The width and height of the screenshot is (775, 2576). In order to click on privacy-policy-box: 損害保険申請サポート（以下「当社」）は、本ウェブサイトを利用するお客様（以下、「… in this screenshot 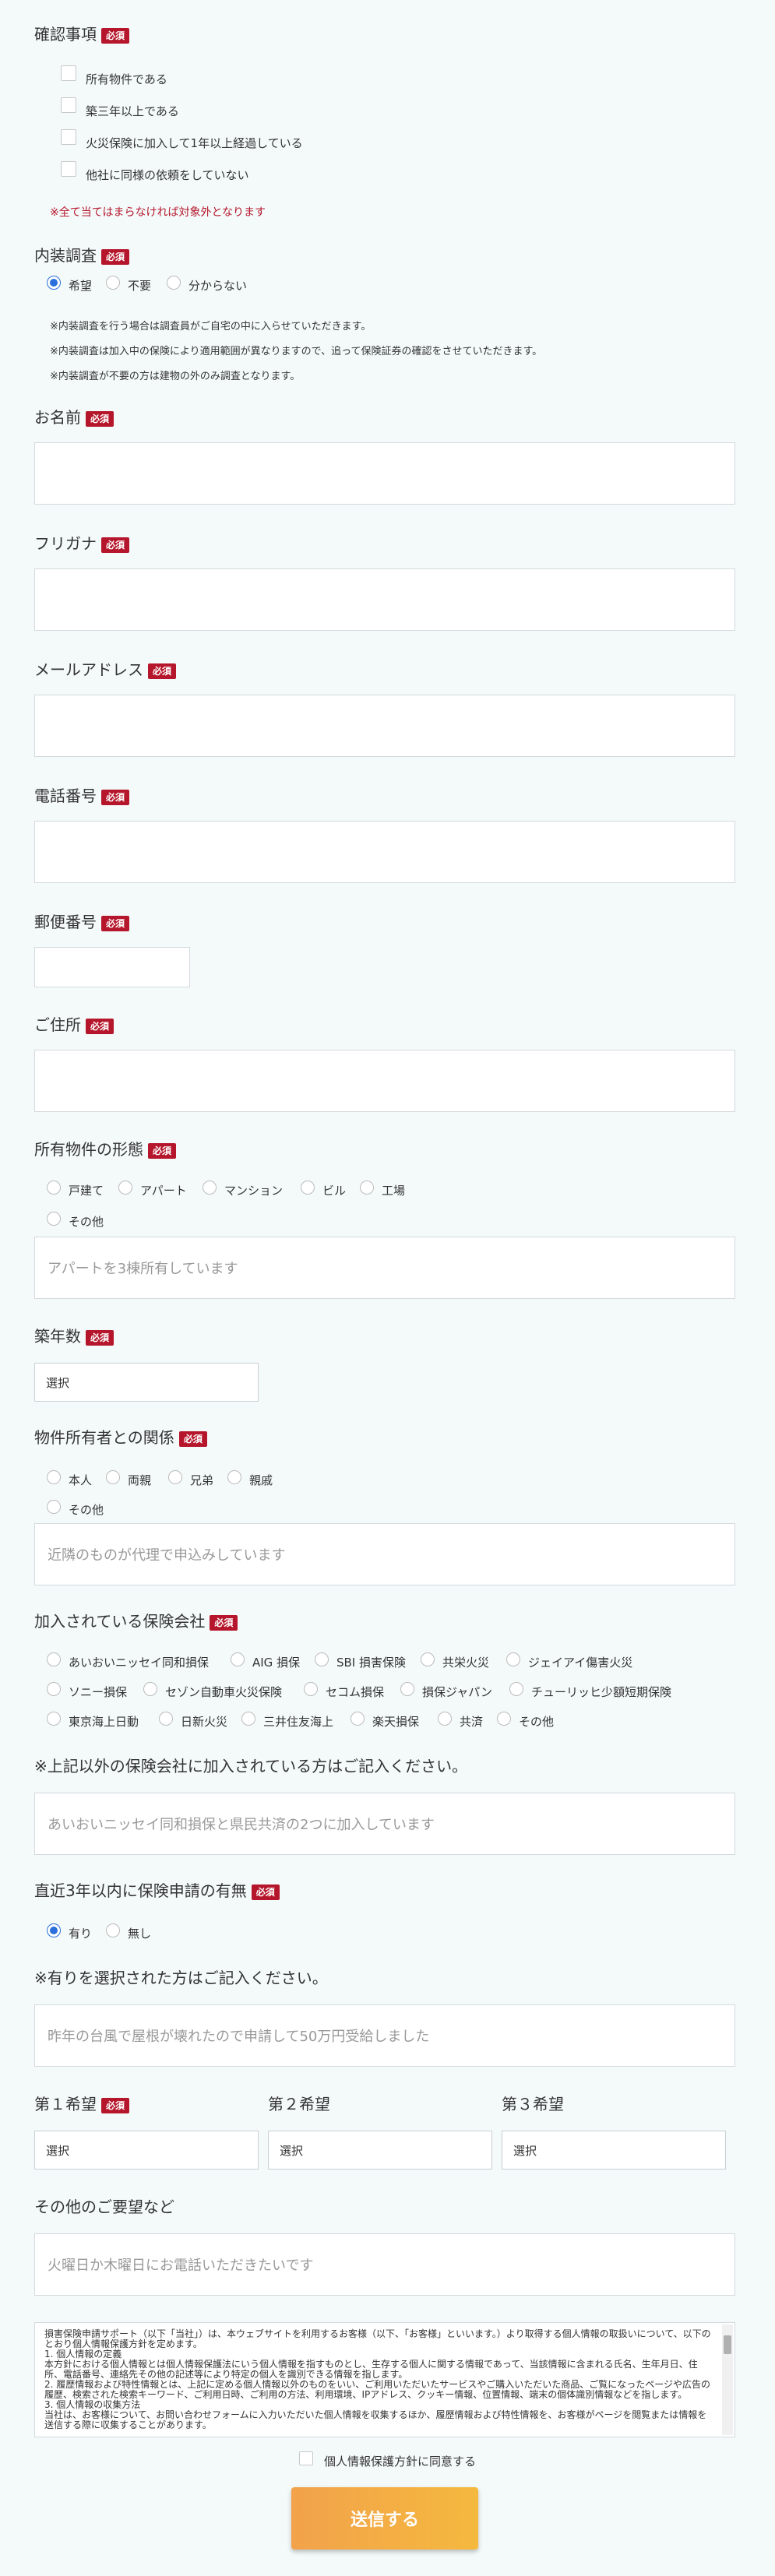, I will do `click(385, 2379)`.